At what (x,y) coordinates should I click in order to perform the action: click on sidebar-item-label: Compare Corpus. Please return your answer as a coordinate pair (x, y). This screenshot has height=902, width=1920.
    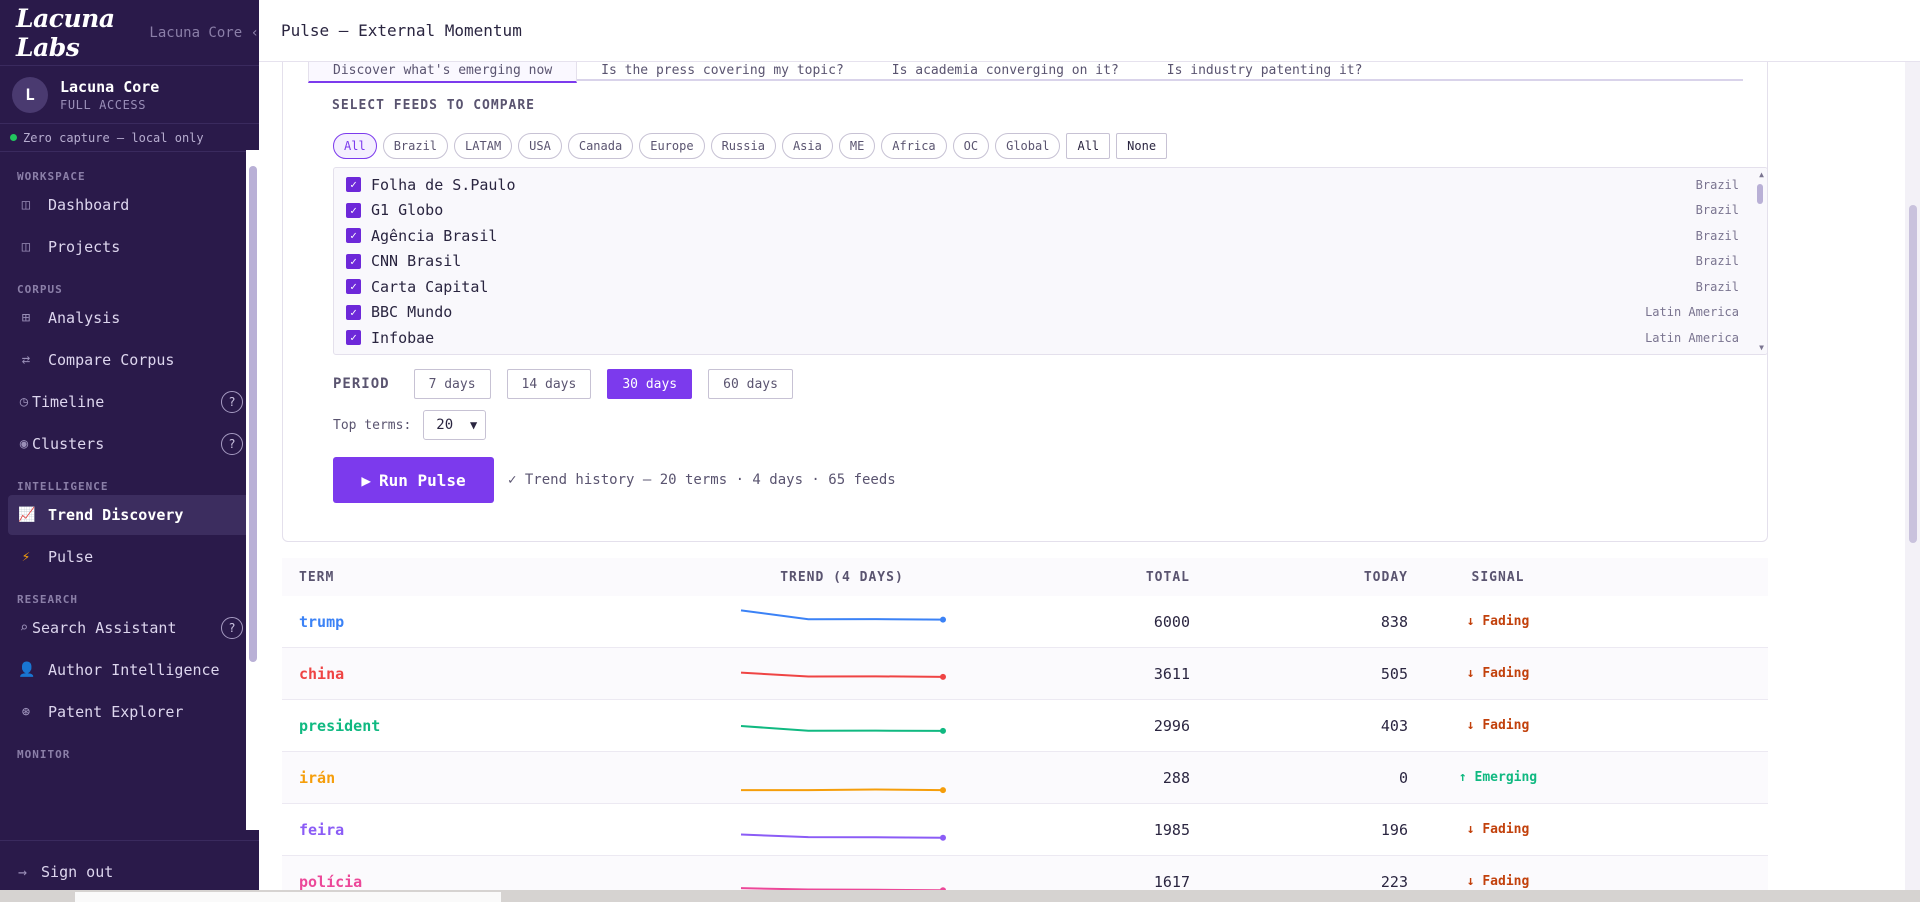
    Looking at the image, I should click on (111, 360).